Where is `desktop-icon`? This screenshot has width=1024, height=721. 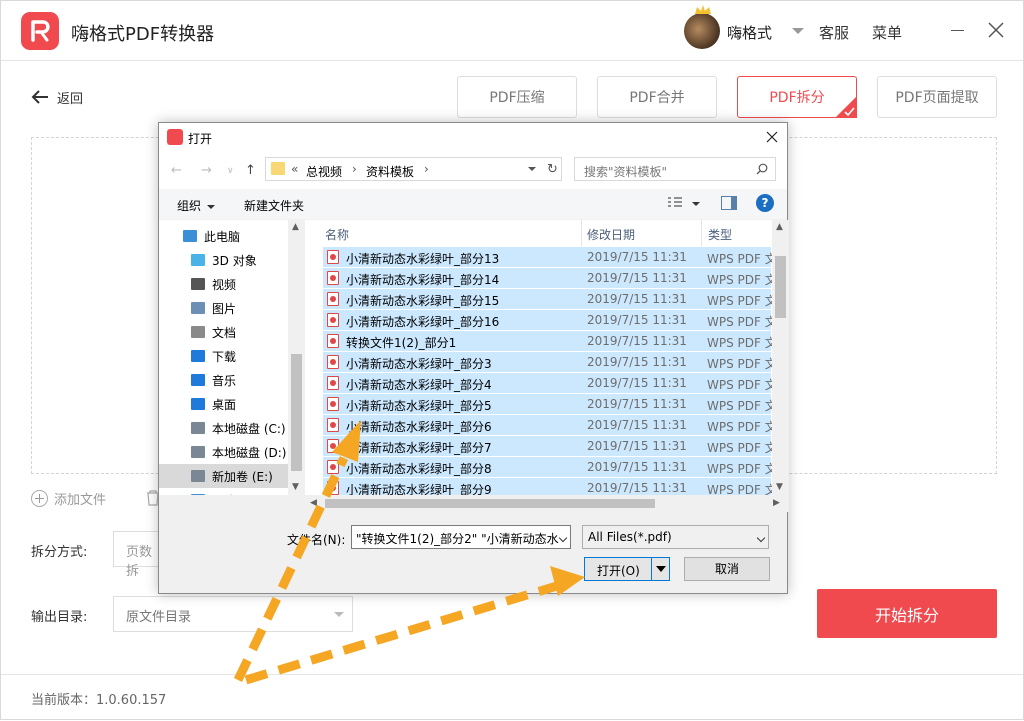 desktop-icon is located at coordinates (198, 404).